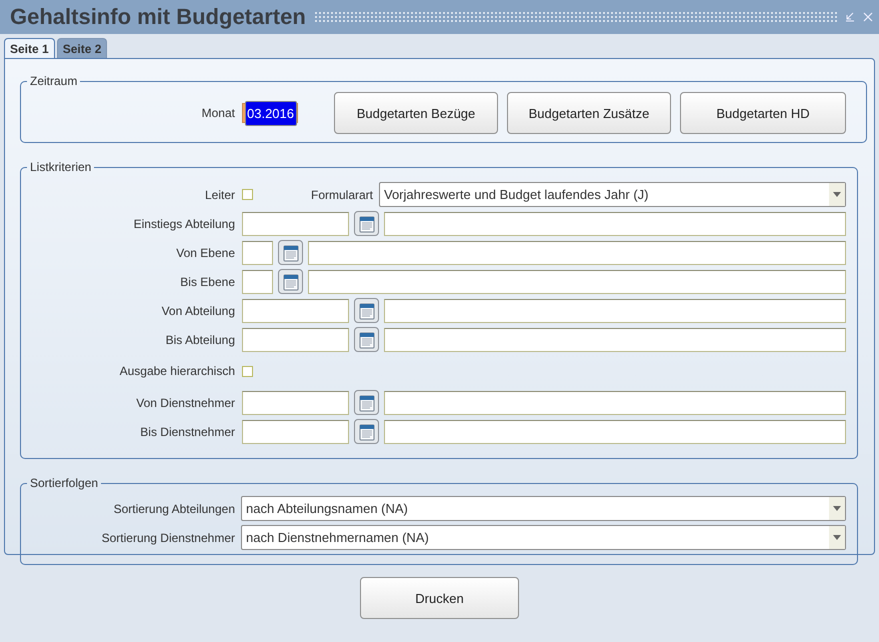 Image resolution: width=879 pixels, height=642 pixels. Describe the element at coordinates (158, 17) in the screenshot. I see `window-title: Gehaltsinfo mit Budgetarten` at that location.